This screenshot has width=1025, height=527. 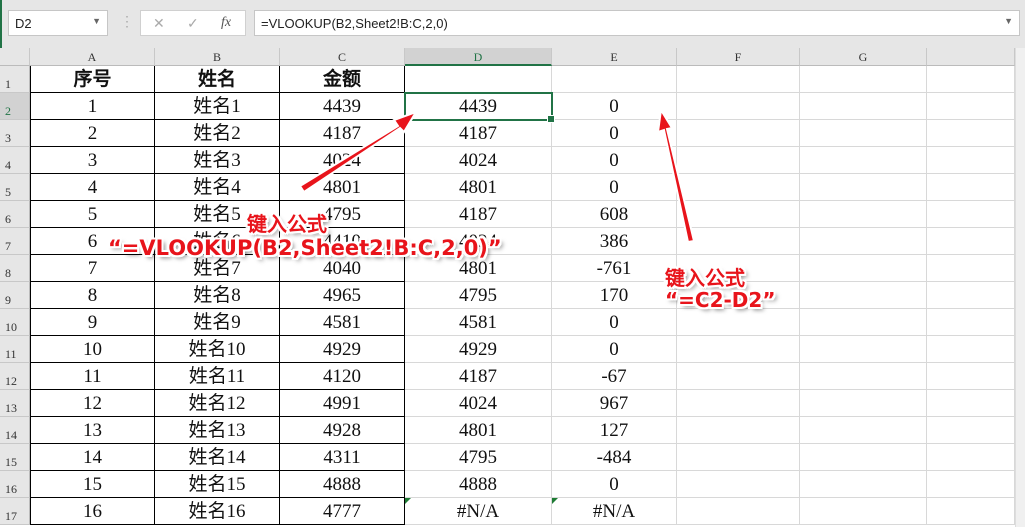 What do you see at coordinates (92, 57) in the screenshot?
I see `column-header-a: A` at bounding box center [92, 57].